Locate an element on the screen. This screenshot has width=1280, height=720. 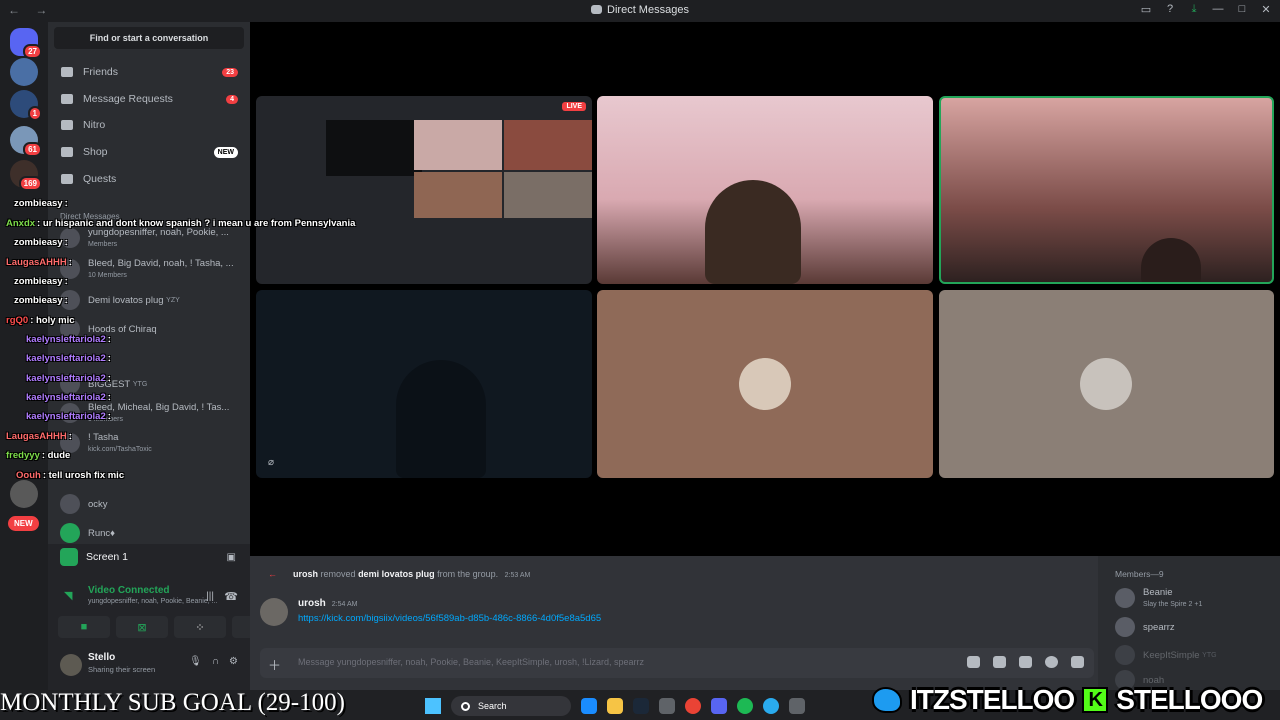
spotify-icon is located at coordinates (745, 706).